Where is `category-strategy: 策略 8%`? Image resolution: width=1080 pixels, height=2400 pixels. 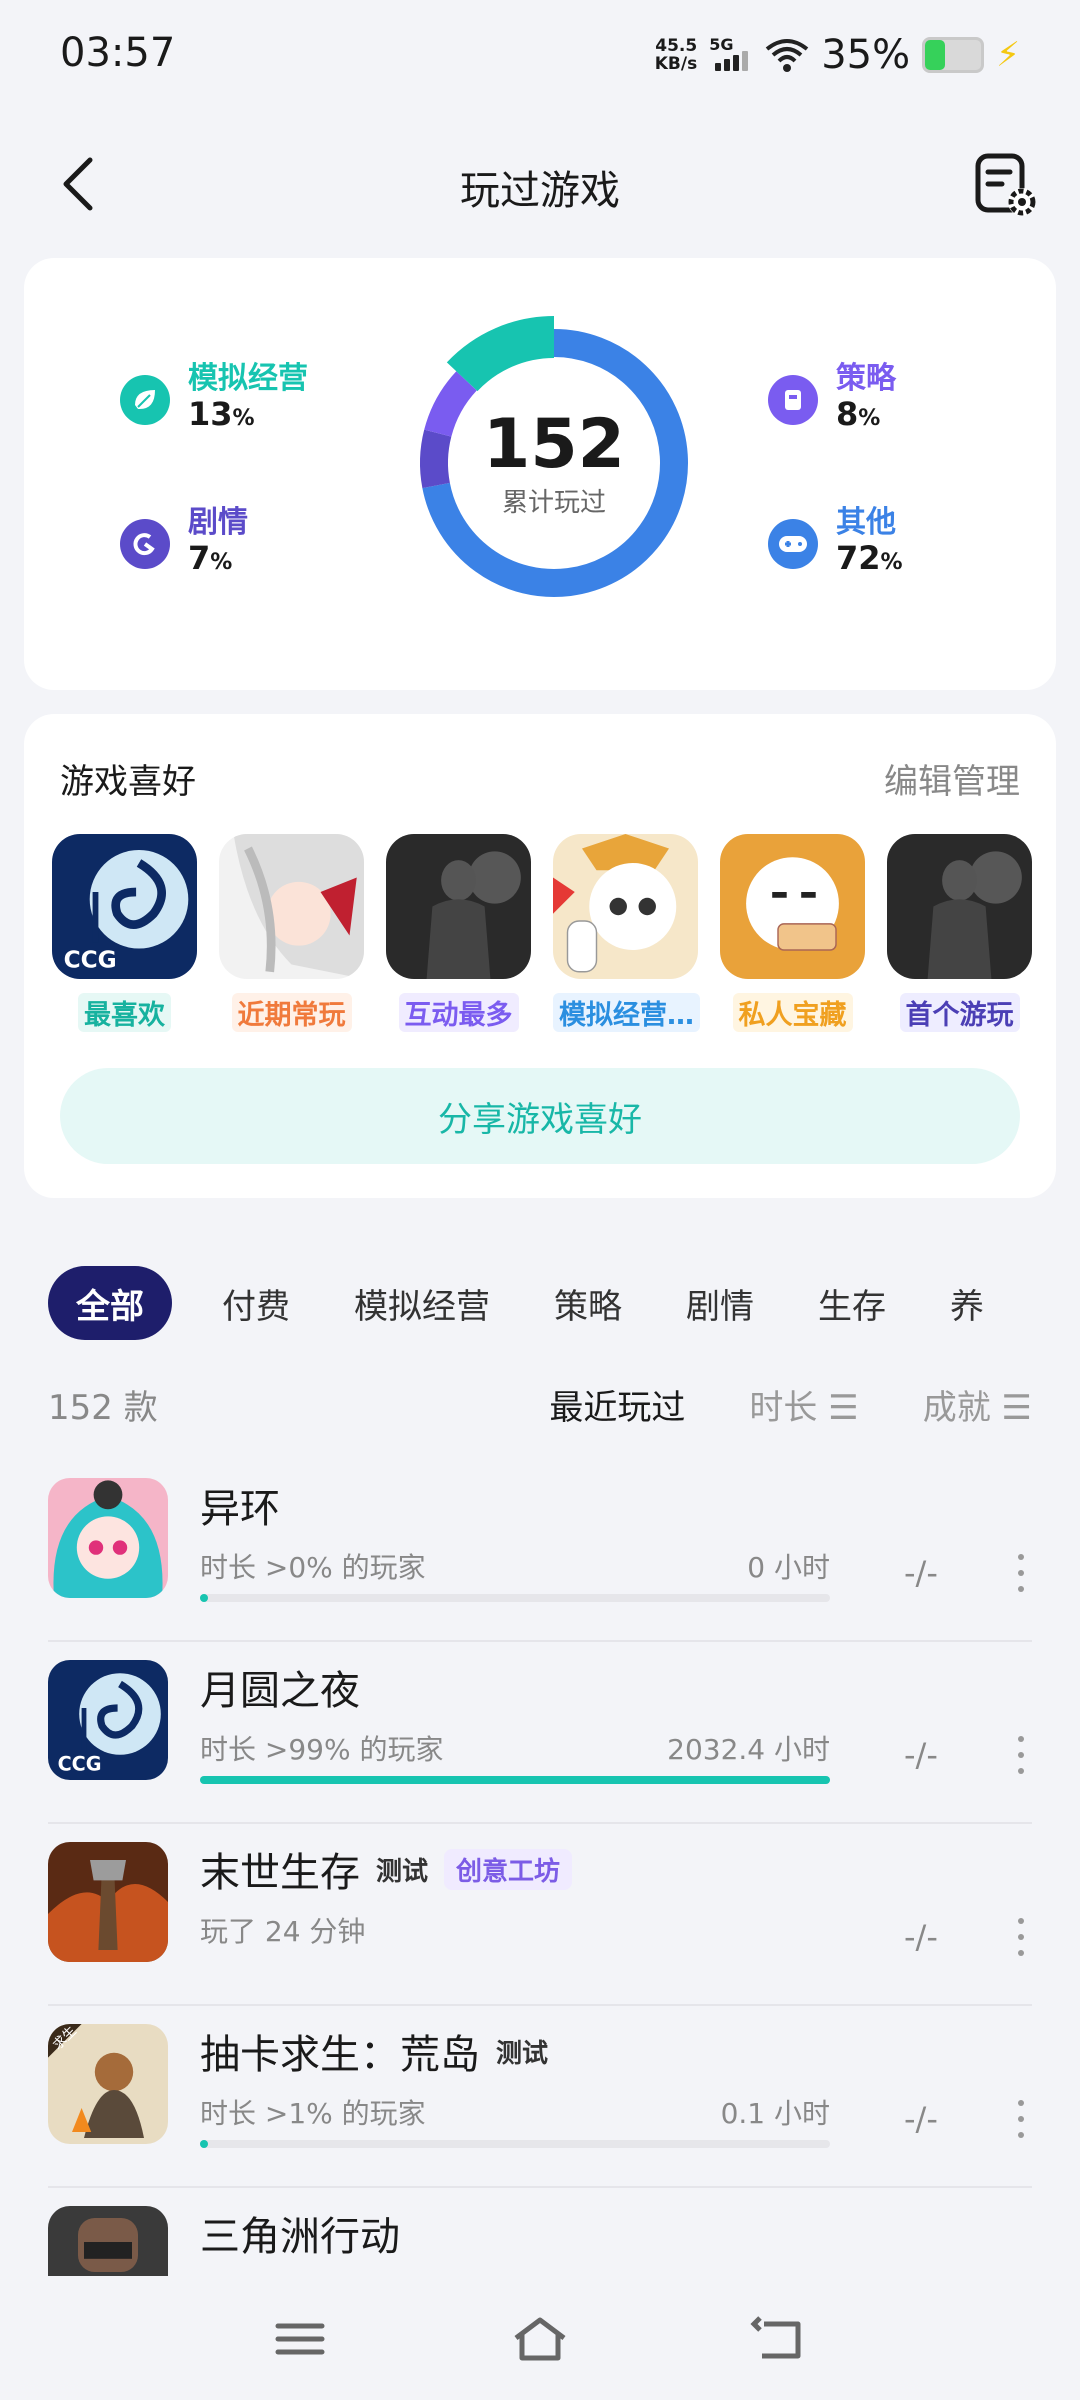 category-strategy: 策略 8% is located at coordinates (832, 399).